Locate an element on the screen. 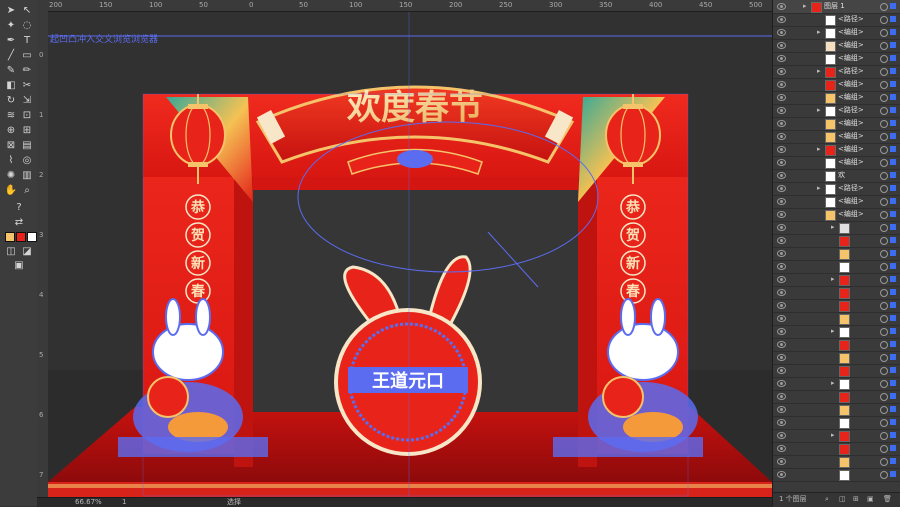  new-layer-icon: ▣ is located at coordinates (870, 499).